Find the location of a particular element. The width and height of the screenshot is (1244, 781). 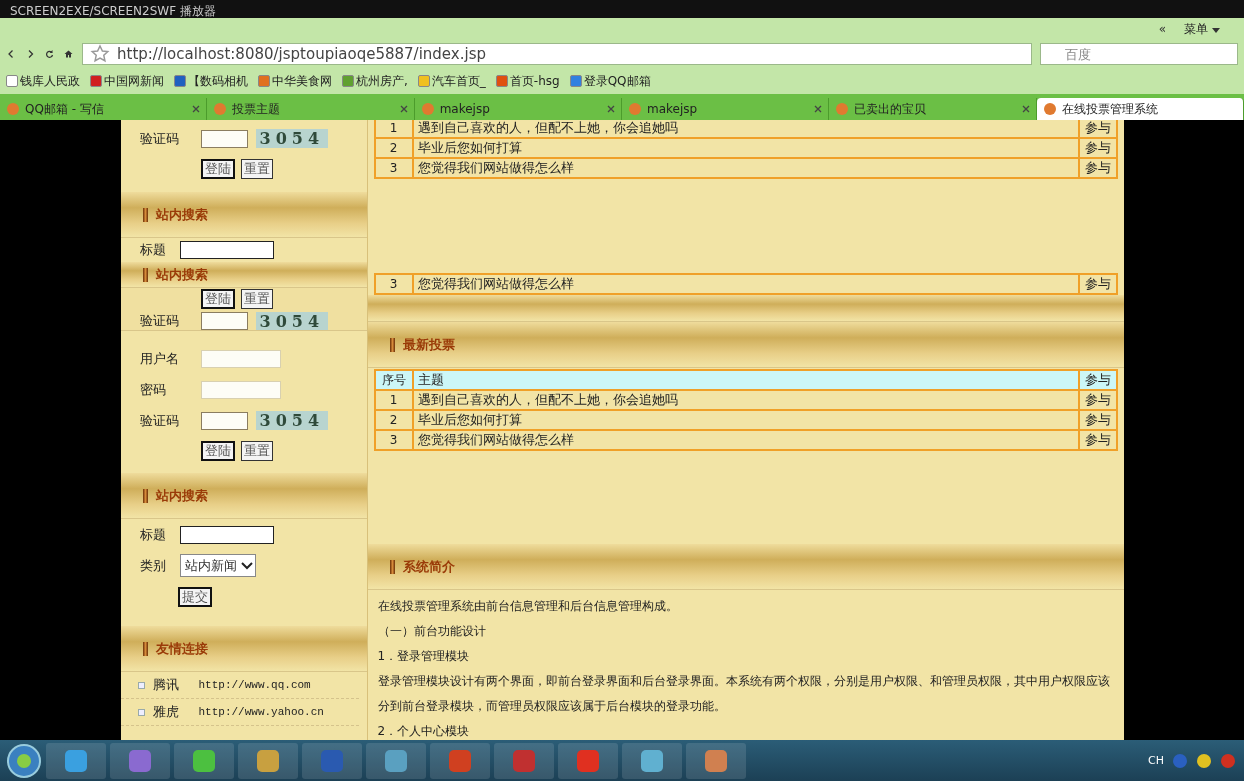

bookmark: 汽车首页_ is located at coordinates (451, 81).